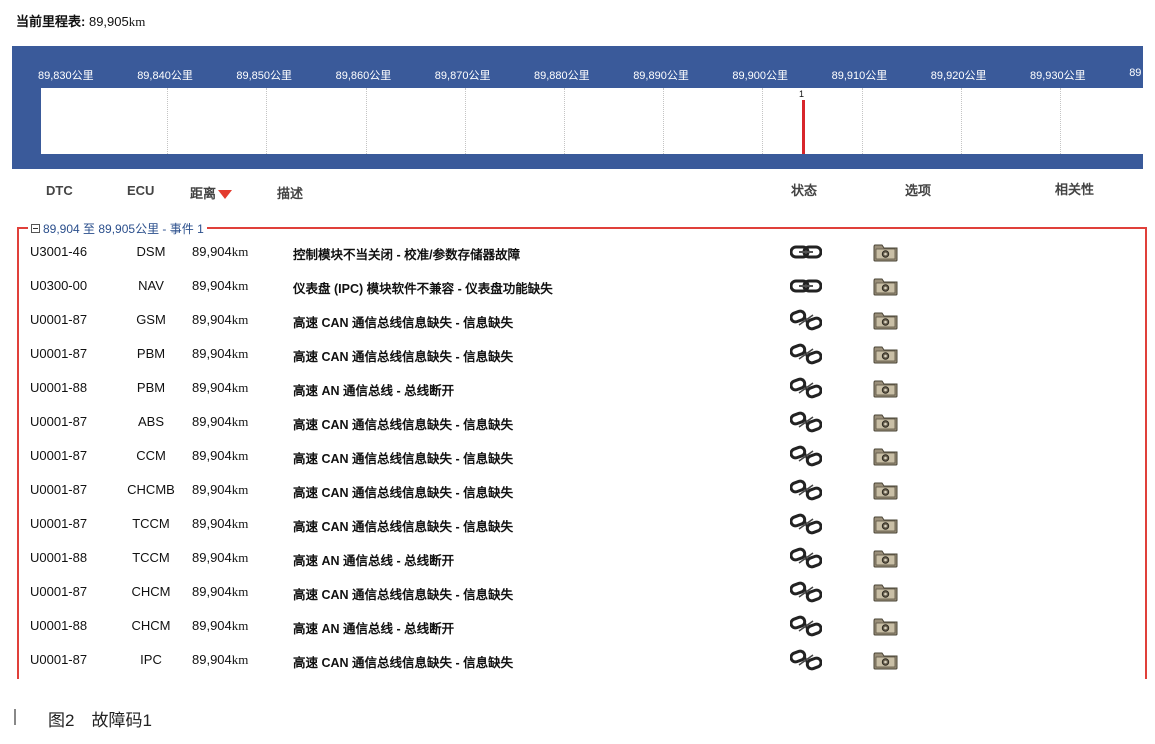 Image resolution: width=1155 pixels, height=744 pixels. Describe the element at coordinates (108, 21) in the screenshot. I see `odometer-value: 89,905` at that location.